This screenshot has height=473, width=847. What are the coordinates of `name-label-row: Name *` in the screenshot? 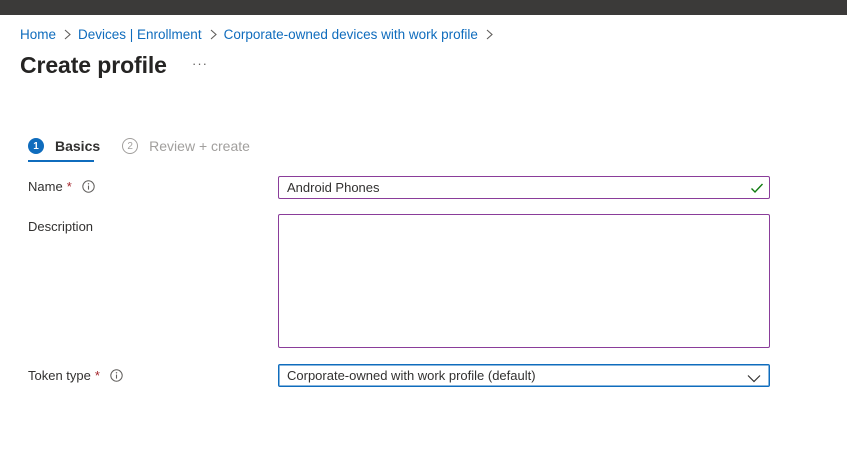 It's located at (61, 186).